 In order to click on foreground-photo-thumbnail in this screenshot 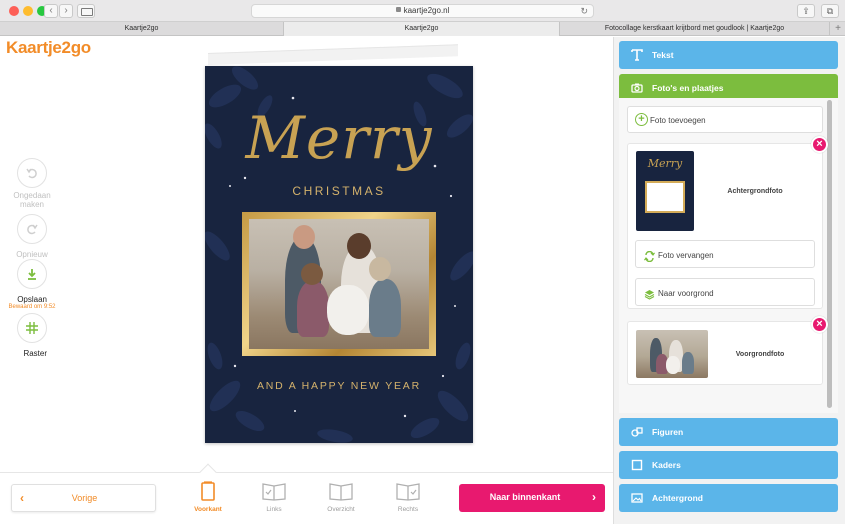, I will do `click(672, 354)`.